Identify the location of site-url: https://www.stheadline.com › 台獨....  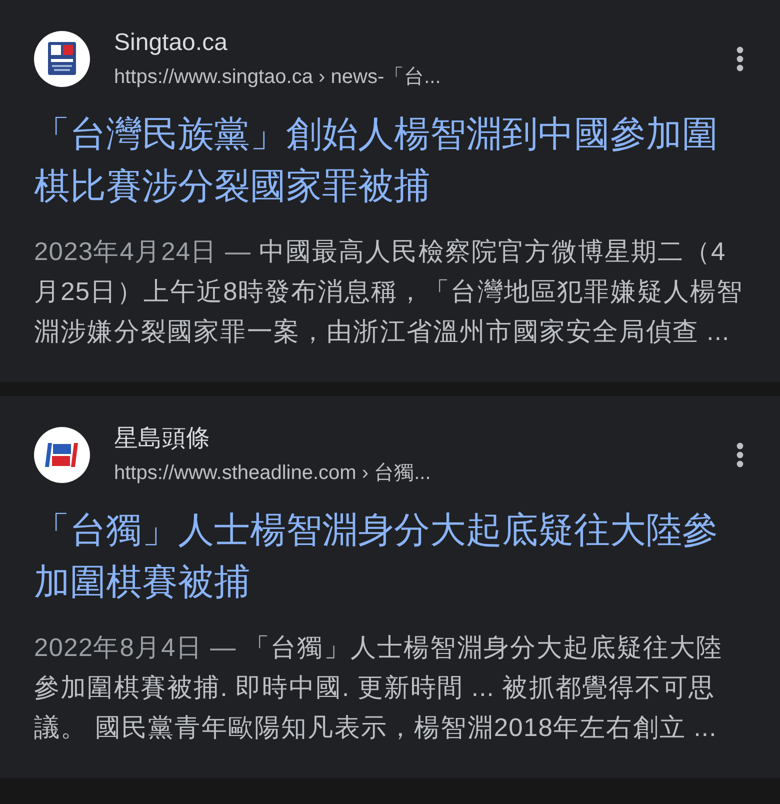
(413, 473).